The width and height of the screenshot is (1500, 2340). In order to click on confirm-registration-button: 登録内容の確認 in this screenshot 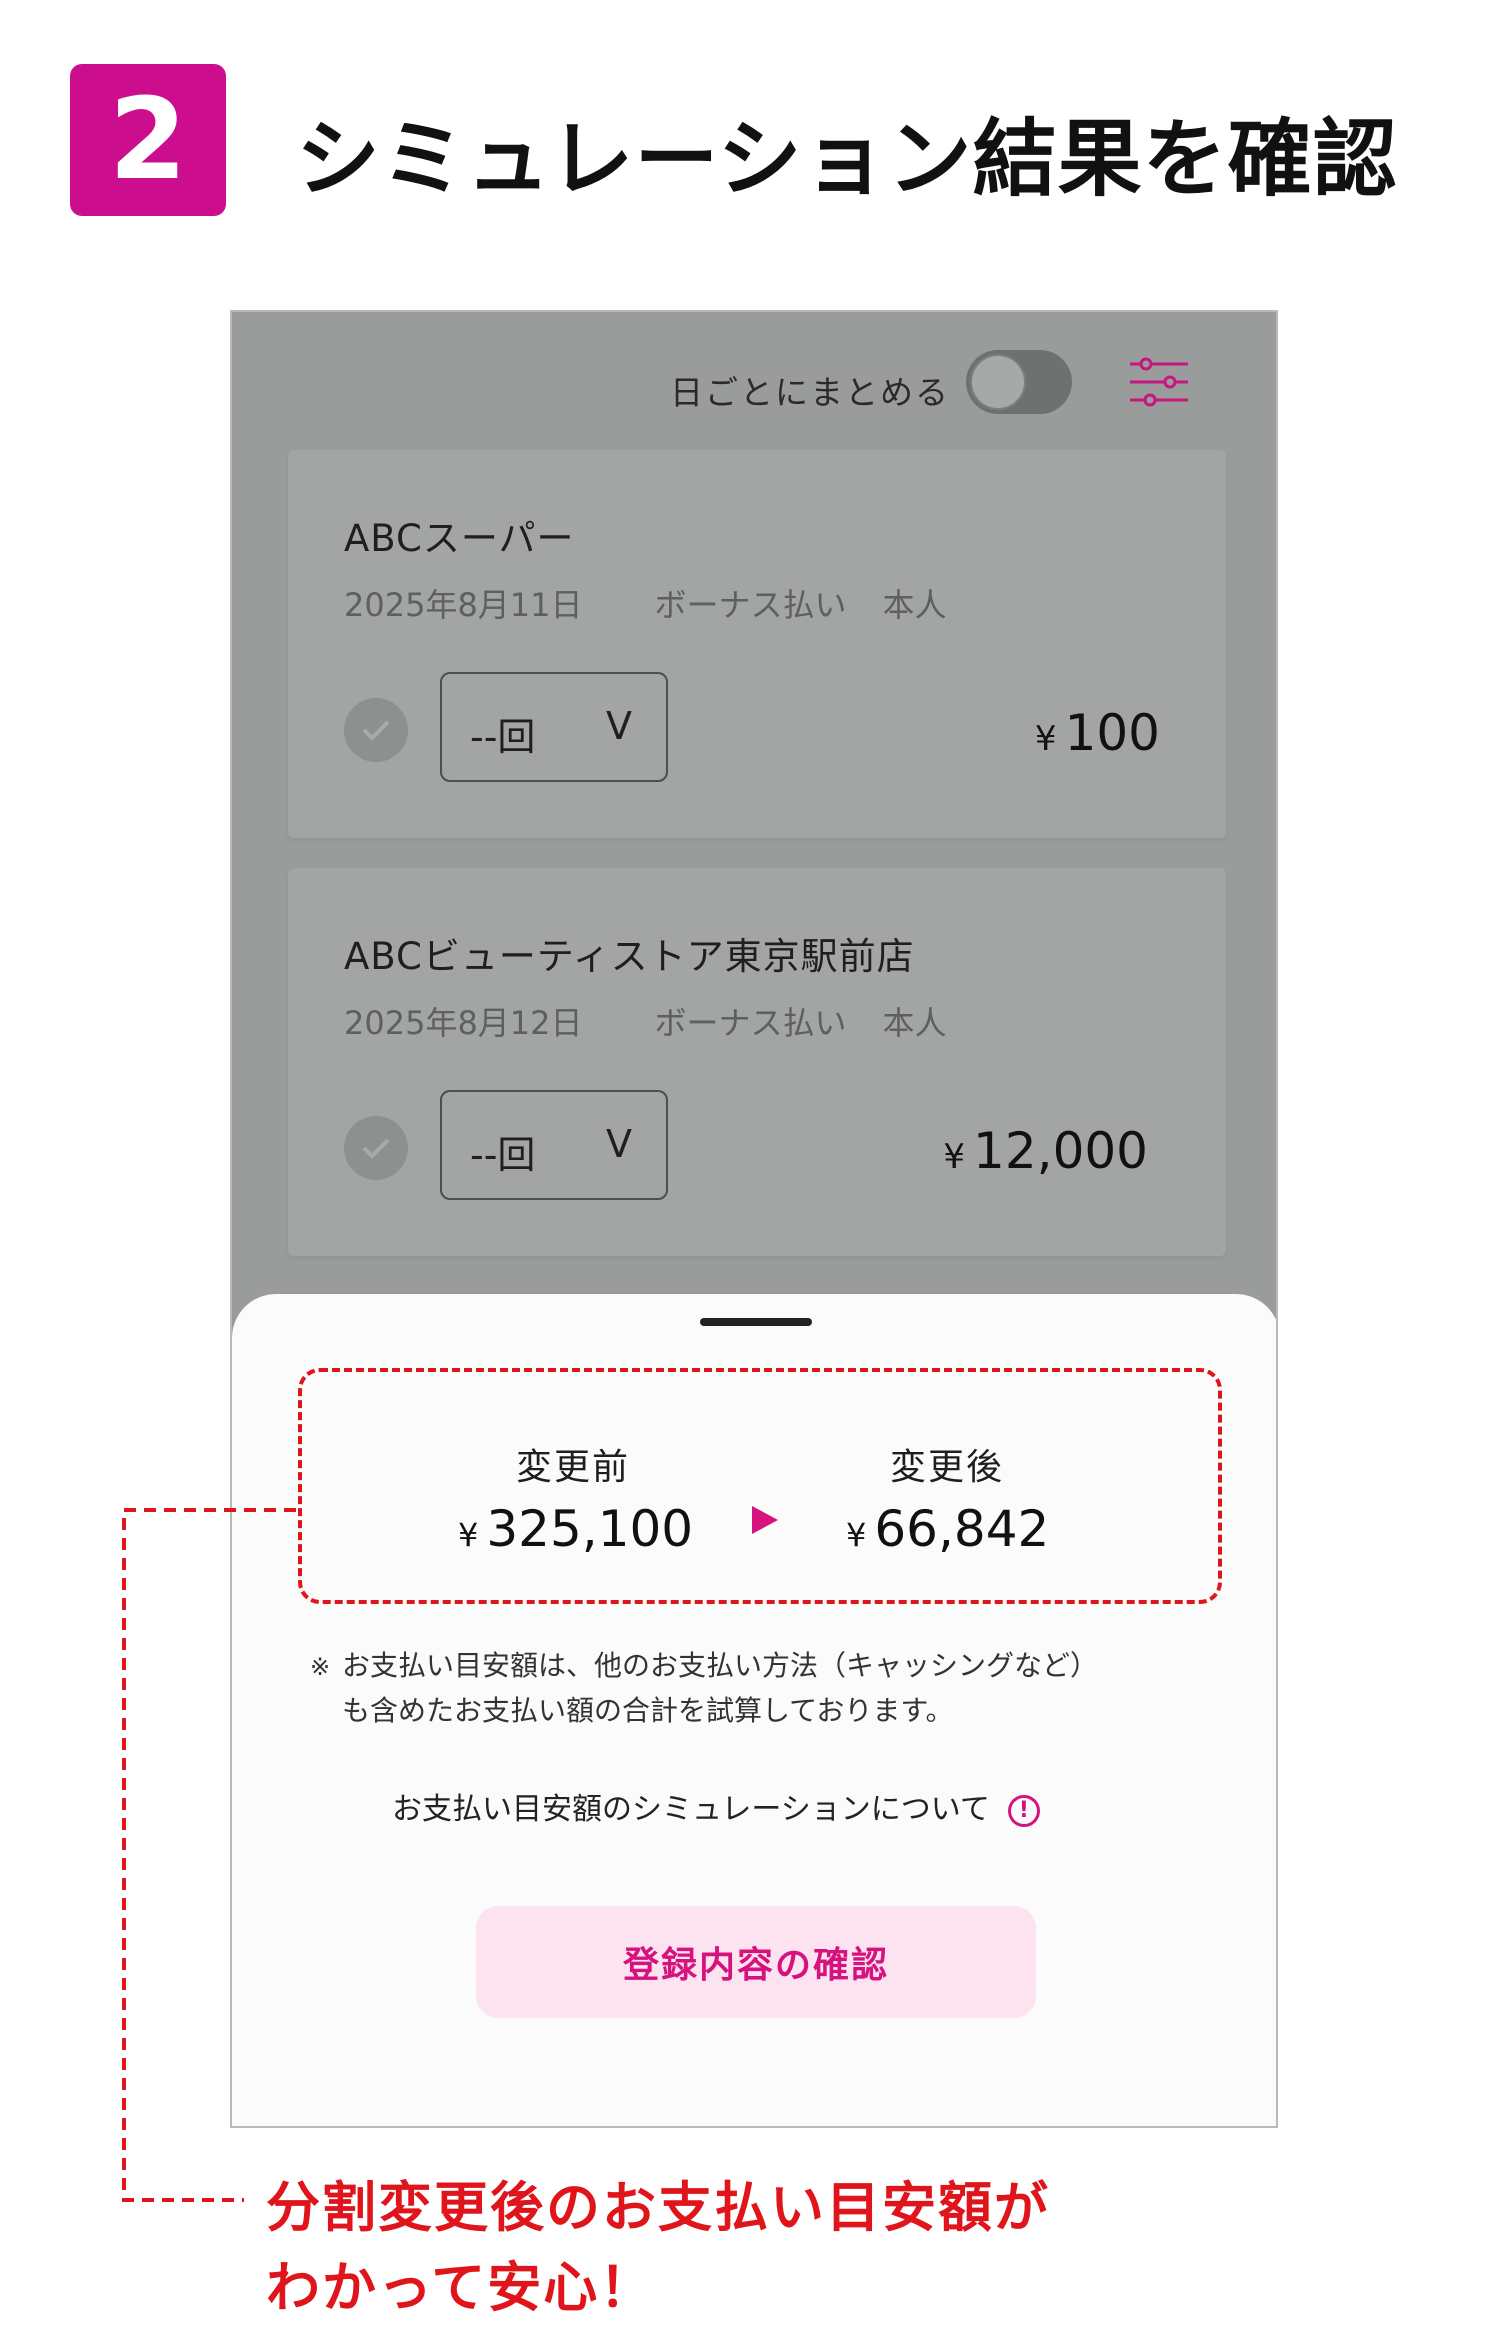, I will do `click(756, 1962)`.